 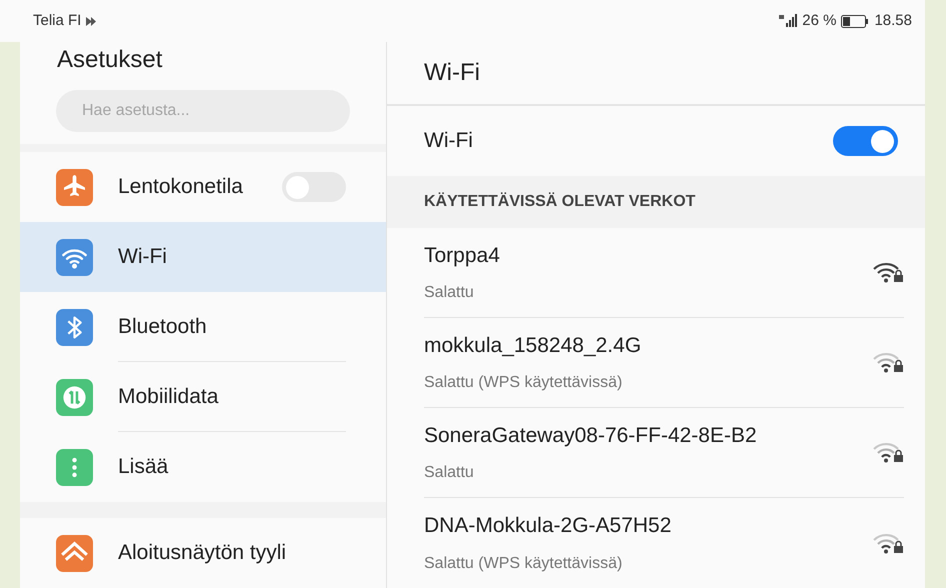 What do you see at coordinates (533, 345) in the screenshot?
I see `network-name: mokkula_158248_2.4G` at bounding box center [533, 345].